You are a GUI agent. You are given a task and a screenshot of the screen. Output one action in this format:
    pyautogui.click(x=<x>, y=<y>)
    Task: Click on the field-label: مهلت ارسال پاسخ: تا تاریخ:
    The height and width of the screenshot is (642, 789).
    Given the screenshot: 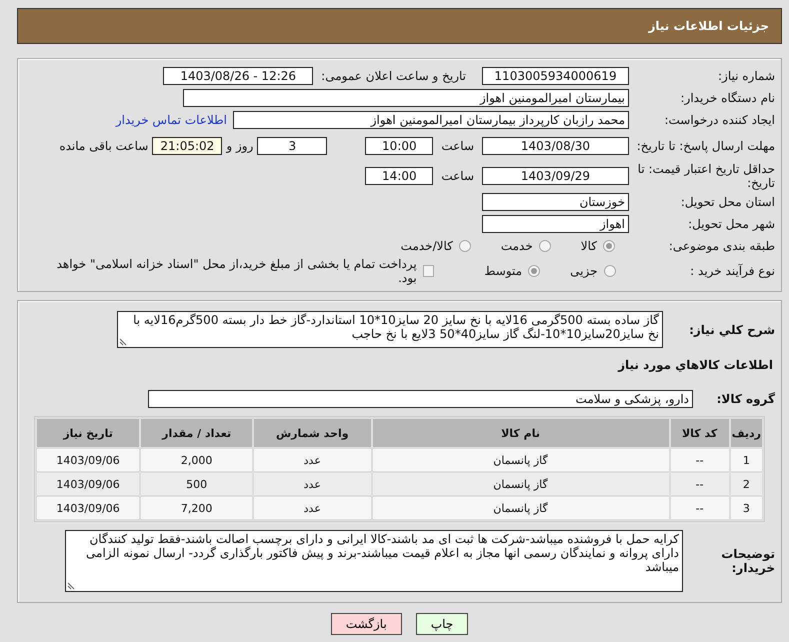 What is the action you would take?
    pyautogui.click(x=706, y=146)
    